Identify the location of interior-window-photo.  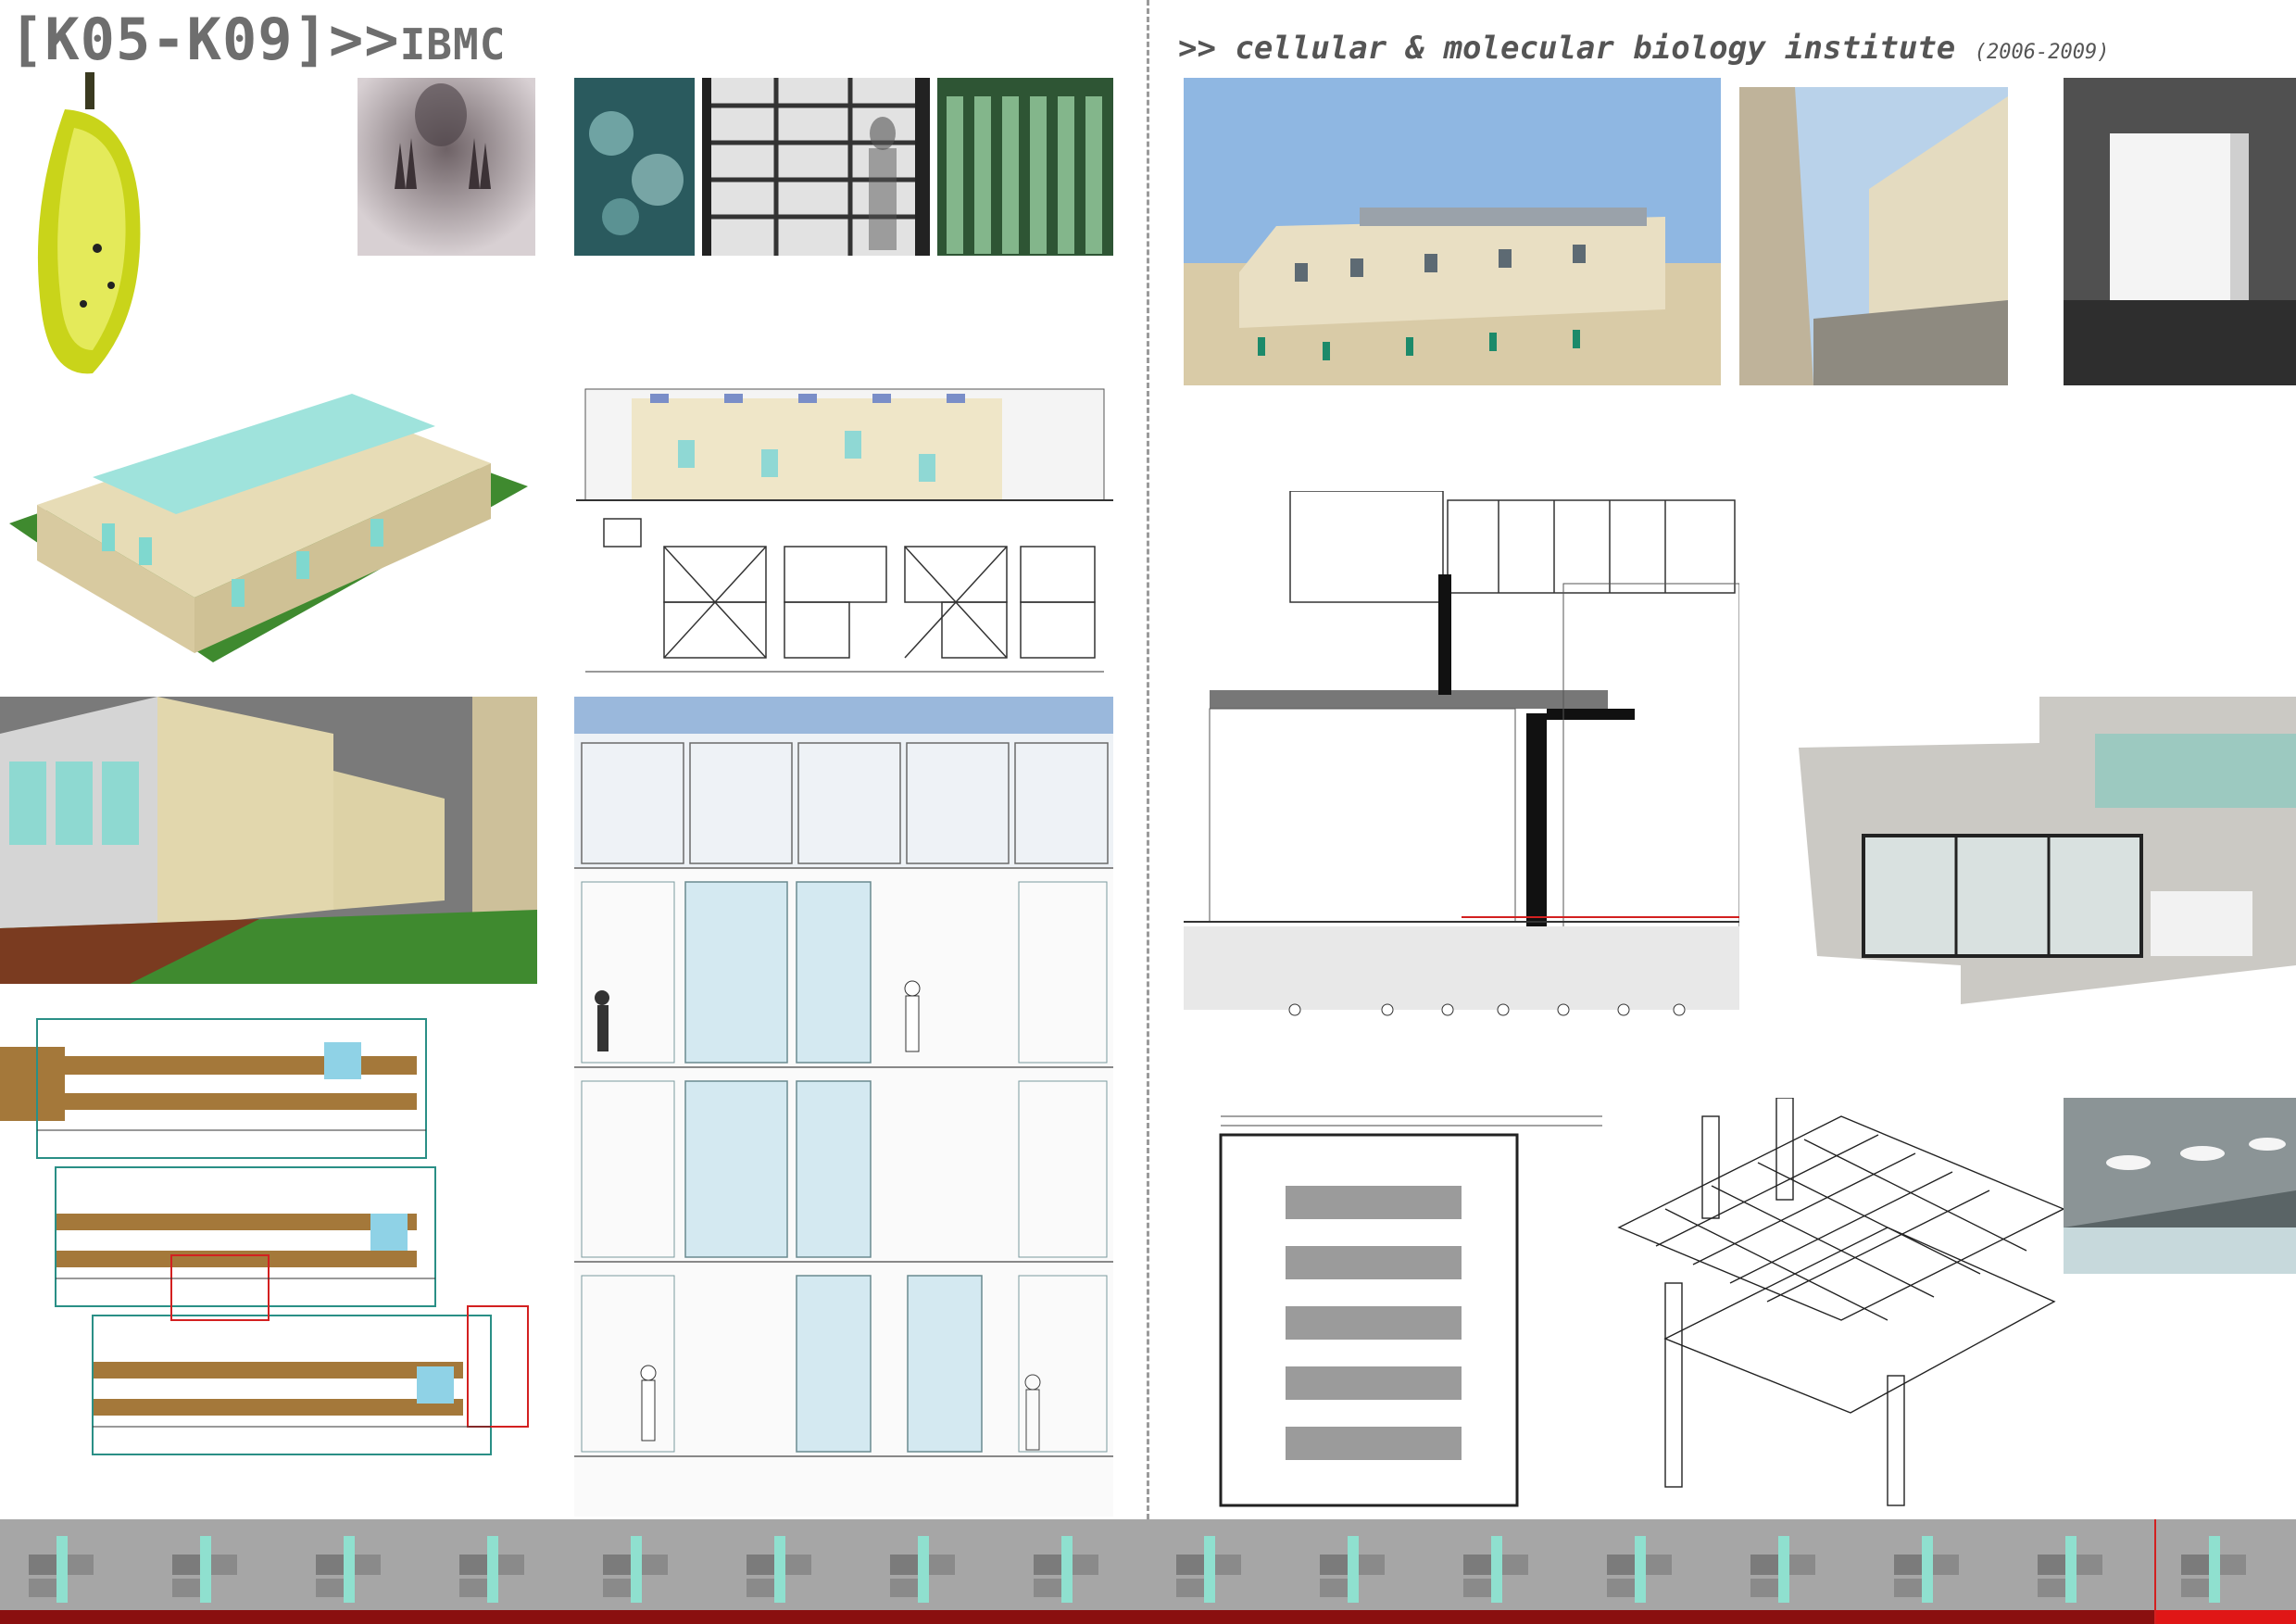
(2180, 231).